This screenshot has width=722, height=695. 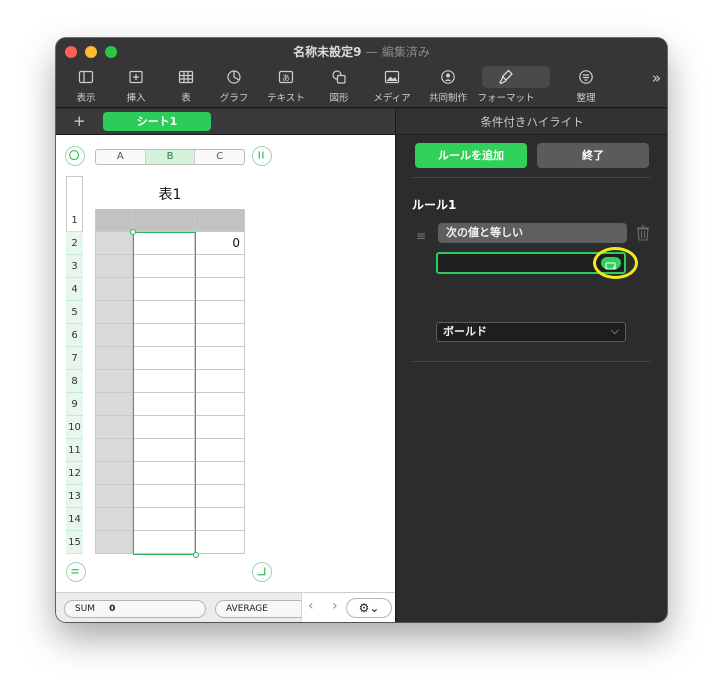 What do you see at coordinates (513, 86) in the screenshot?
I see `toolbar-format-button: フォーマット` at bounding box center [513, 86].